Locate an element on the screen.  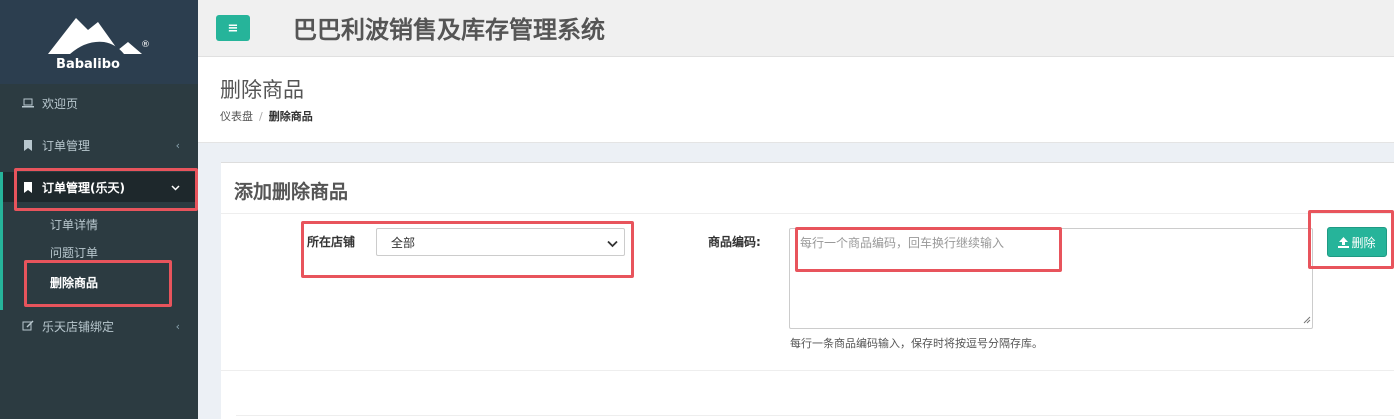
sidebar-submenu: 订单详情 问题订单 删除商品 is located at coordinates (99, 257).